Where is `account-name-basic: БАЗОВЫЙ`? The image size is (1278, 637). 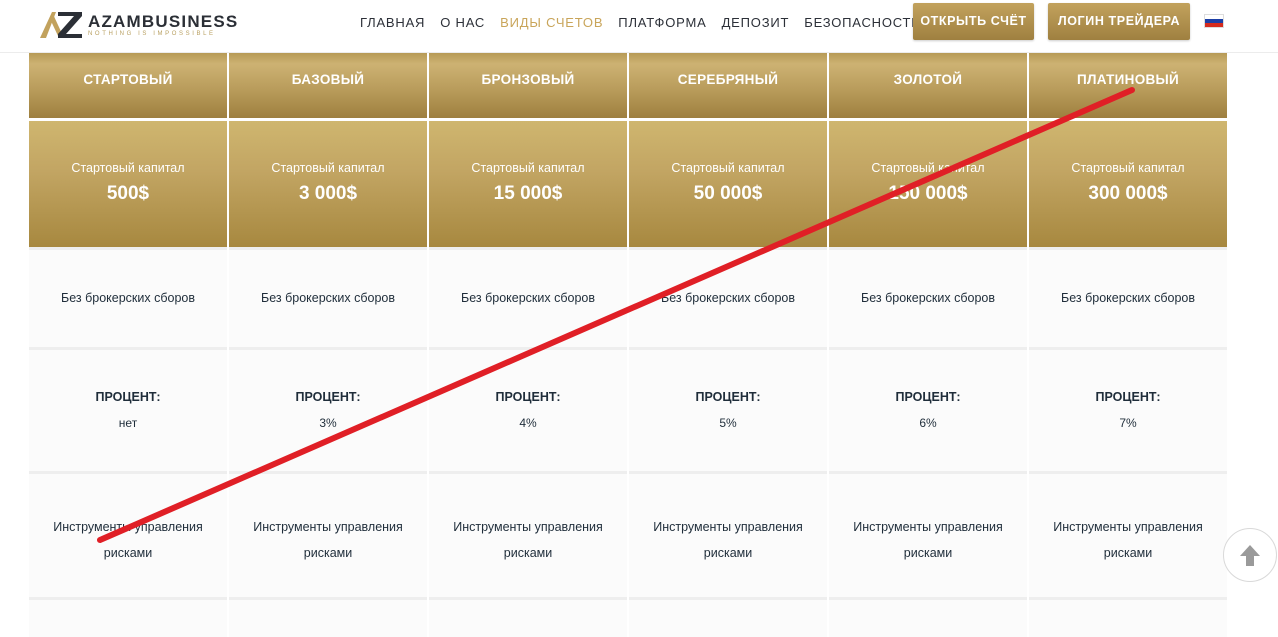
account-name-basic: БАЗОВЫЙ is located at coordinates (328, 85).